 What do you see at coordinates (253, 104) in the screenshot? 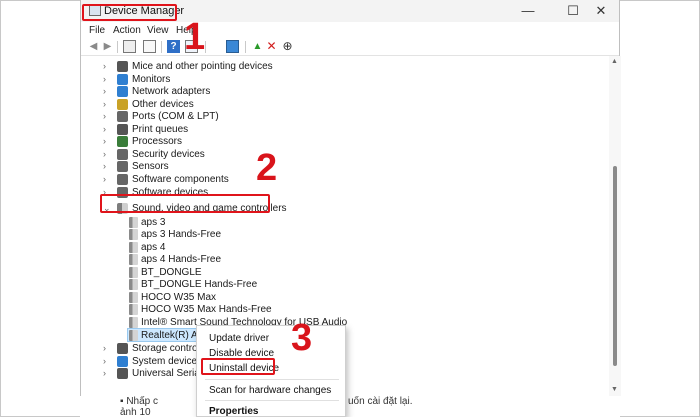
I see `tree-category-other-devices: › Other devices` at bounding box center [253, 104].